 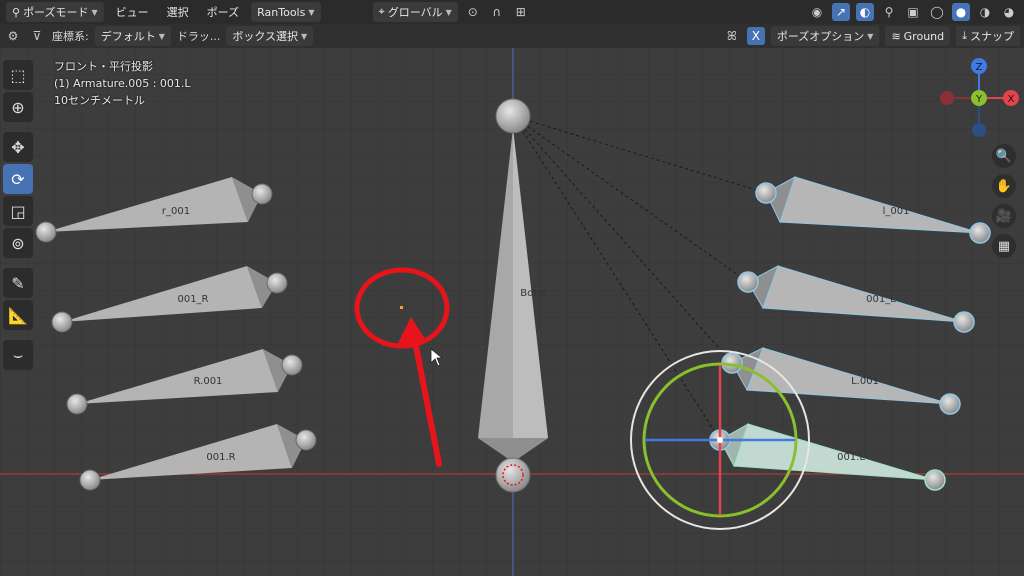 I want to click on annotate-icon: ✎, so click(x=18, y=283).